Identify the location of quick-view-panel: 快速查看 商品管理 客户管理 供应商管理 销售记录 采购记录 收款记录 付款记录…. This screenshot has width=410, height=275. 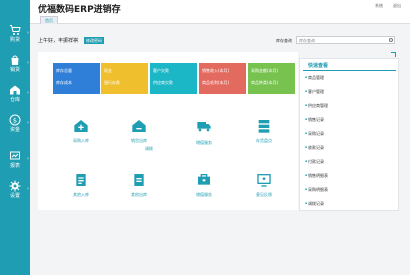
(349, 134).